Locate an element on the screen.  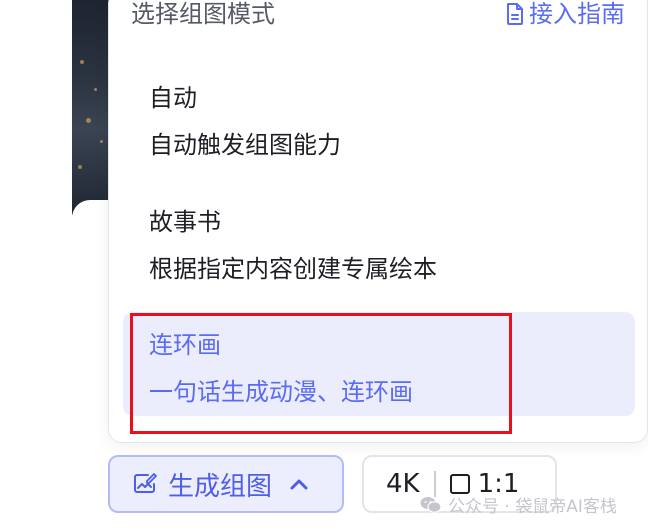
square-icon is located at coordinates (459, 484).